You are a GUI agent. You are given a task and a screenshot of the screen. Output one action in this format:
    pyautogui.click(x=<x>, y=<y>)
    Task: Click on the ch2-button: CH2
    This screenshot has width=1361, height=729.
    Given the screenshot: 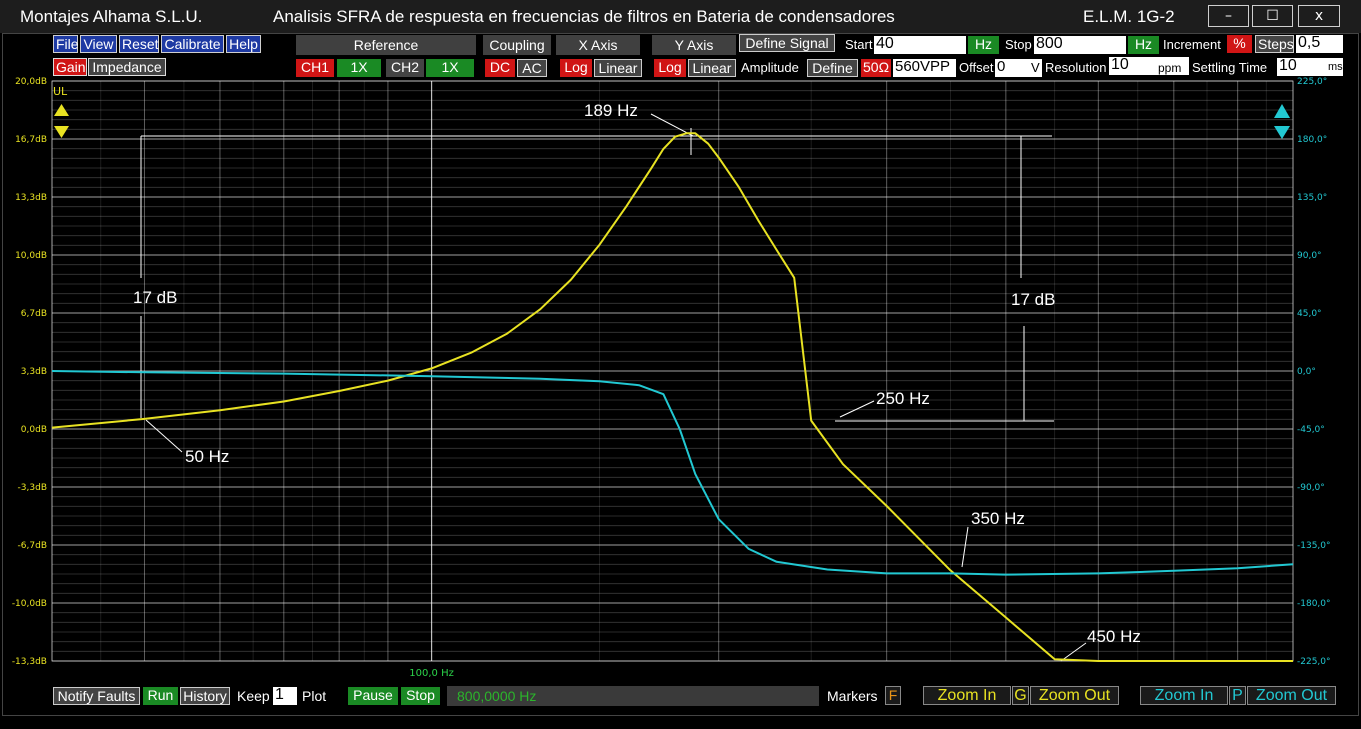 What is the action you would take?
    pyautogui.click(x=405, y=68)
    